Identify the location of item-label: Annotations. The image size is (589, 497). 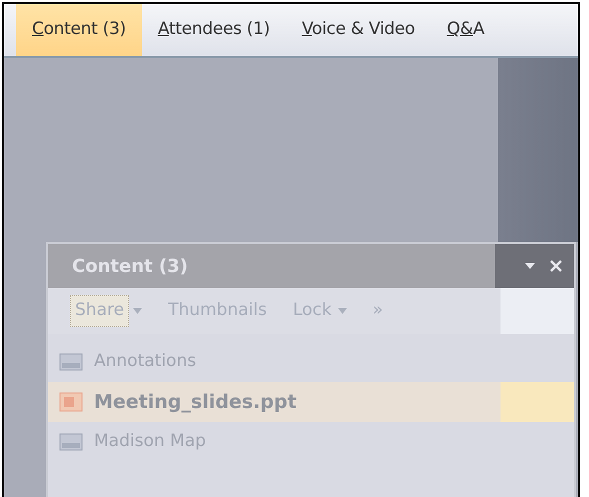
(145, 362).